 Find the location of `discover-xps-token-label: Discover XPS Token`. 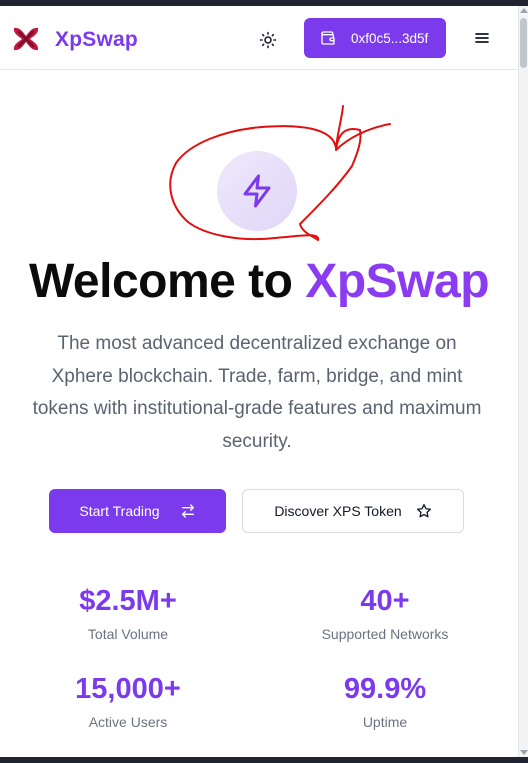

discover-xps-token-label: Discover XPS Token is located at coordinates (338, 511).